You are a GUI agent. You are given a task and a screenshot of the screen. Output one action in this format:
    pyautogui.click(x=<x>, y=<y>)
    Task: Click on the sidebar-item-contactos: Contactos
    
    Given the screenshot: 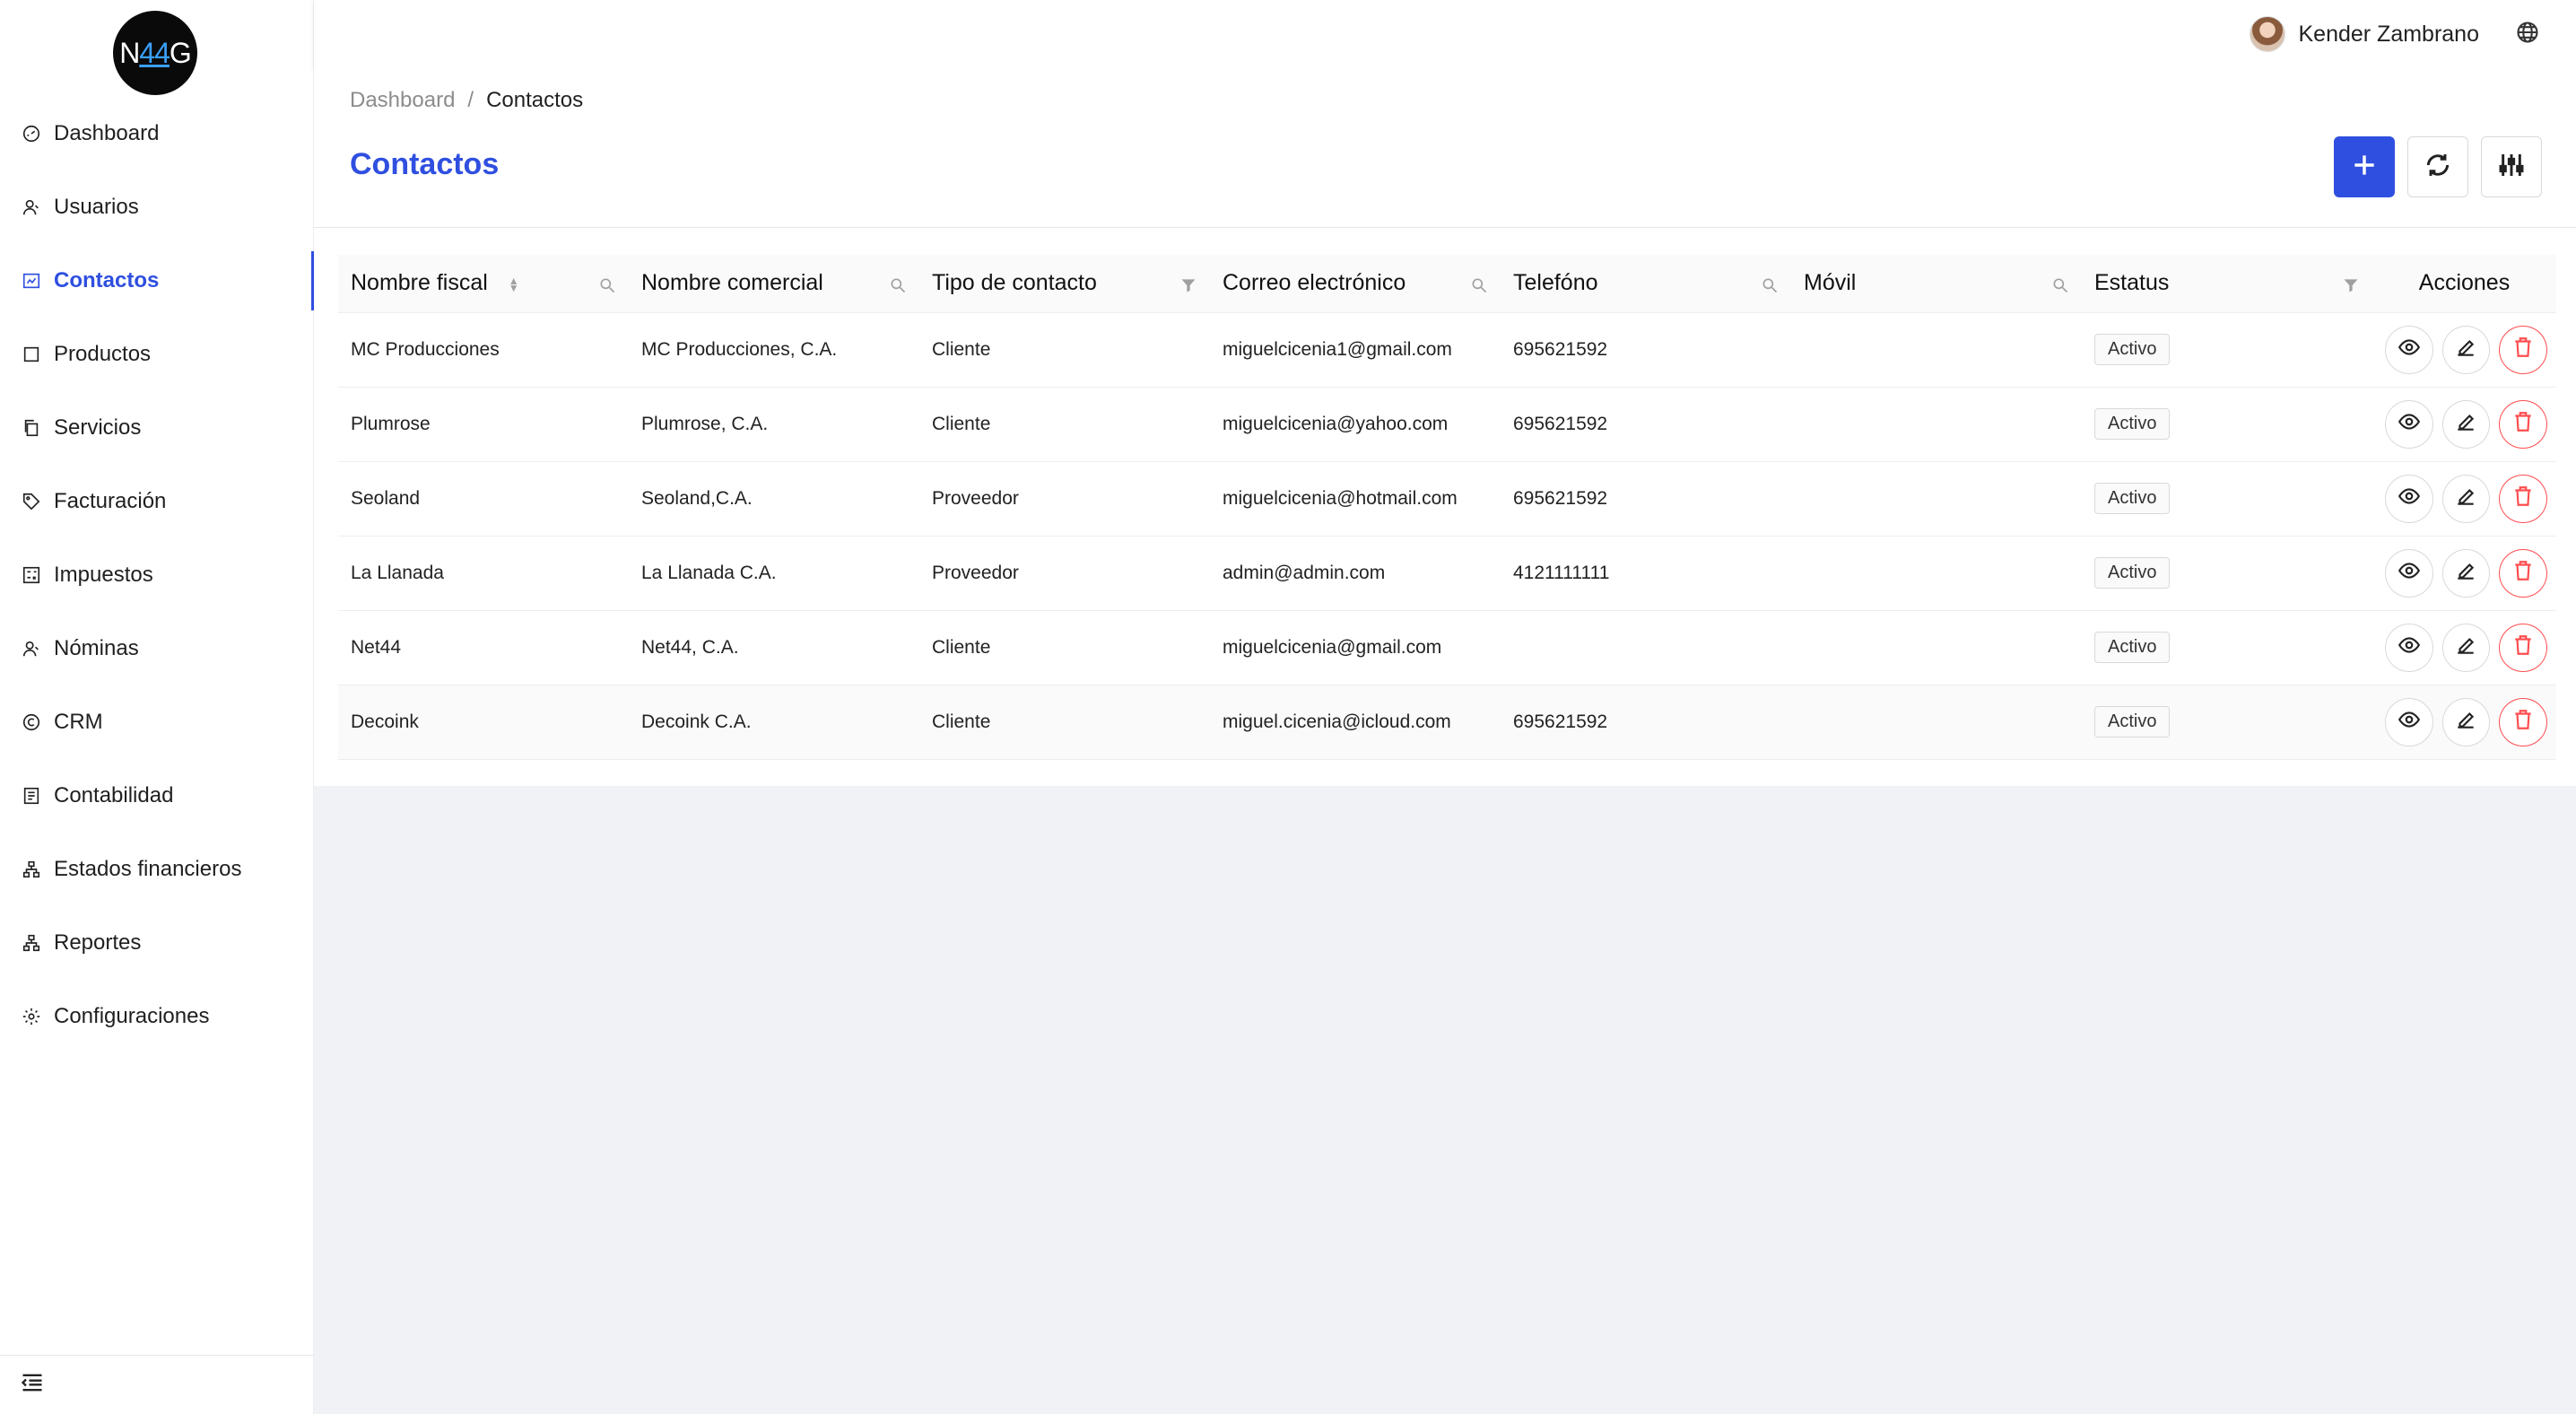 What is the action you would take?
    pyautogui.click(x=157, y=281)
    